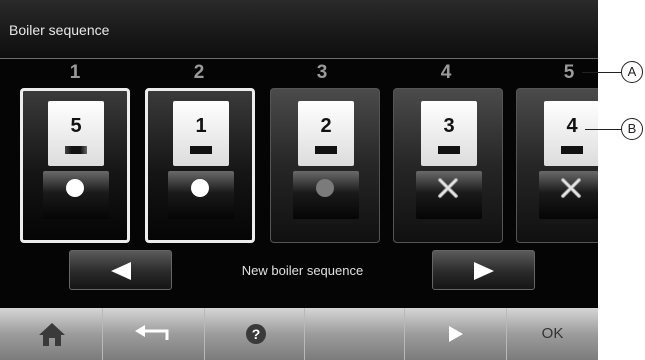  I want to click on boiler-card: 1, so click(201, 133).